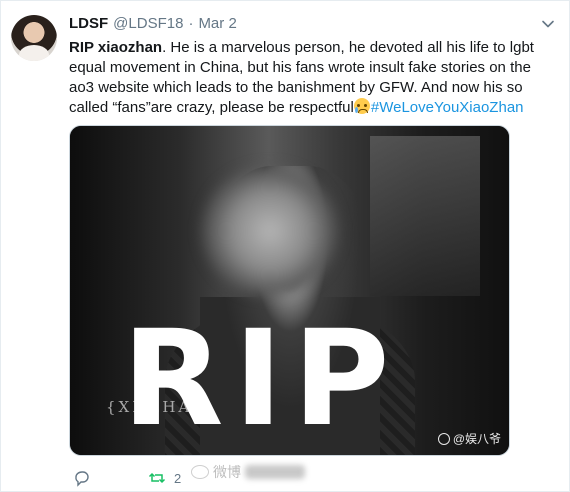 This screenshot has height=492, width=570. I want to click on bottom-watermark: 微博, so click(248, 472).